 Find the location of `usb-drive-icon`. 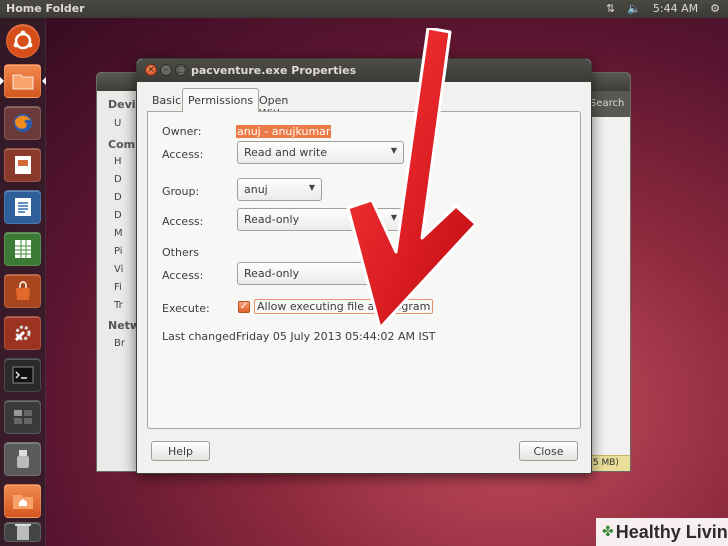

usb-drive-icon is located at coordinates (22, 459).